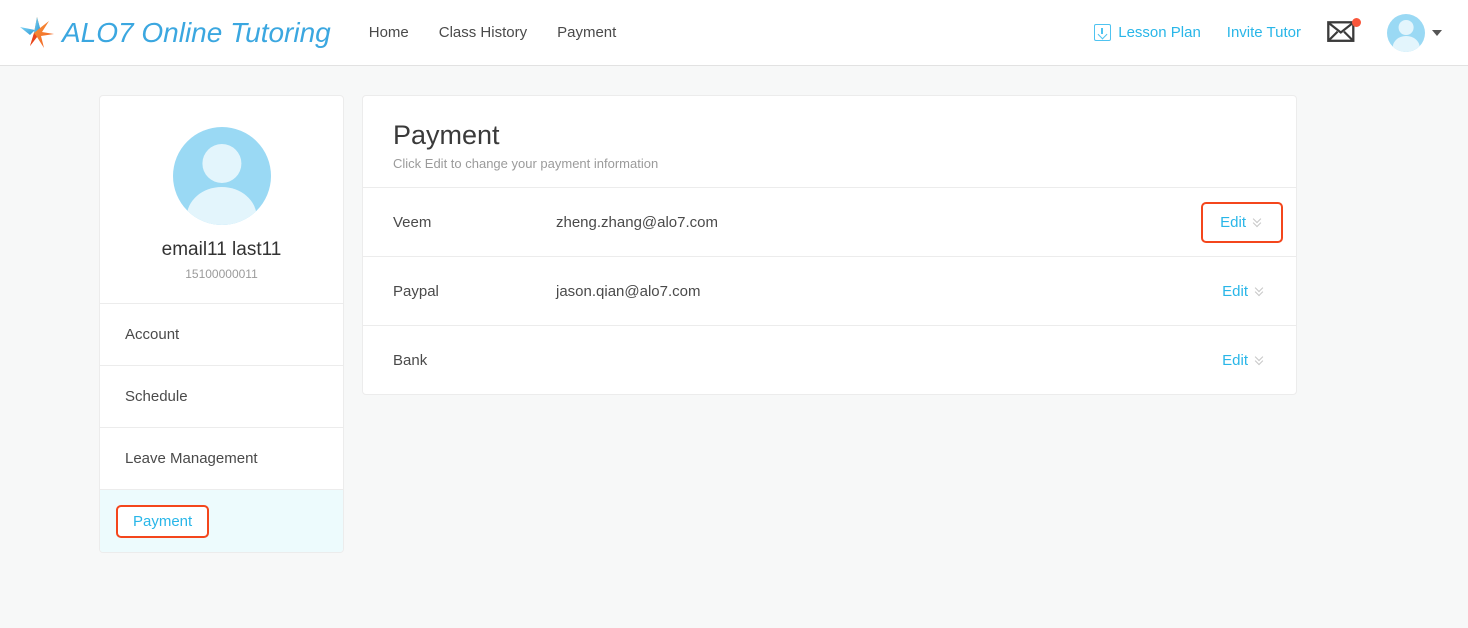 This screenshot has height=628, width=1468. I want to click on notification-dot-icon, so click(1356, 22).